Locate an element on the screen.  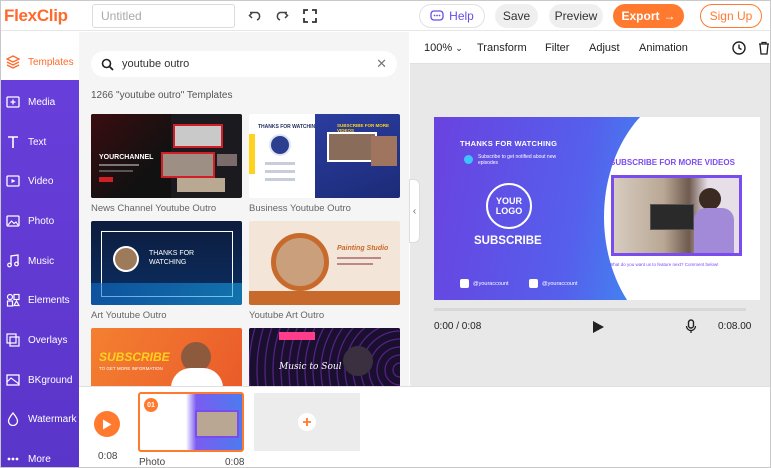
sidebar-item-label: Video is located at coordinates (41, 181).